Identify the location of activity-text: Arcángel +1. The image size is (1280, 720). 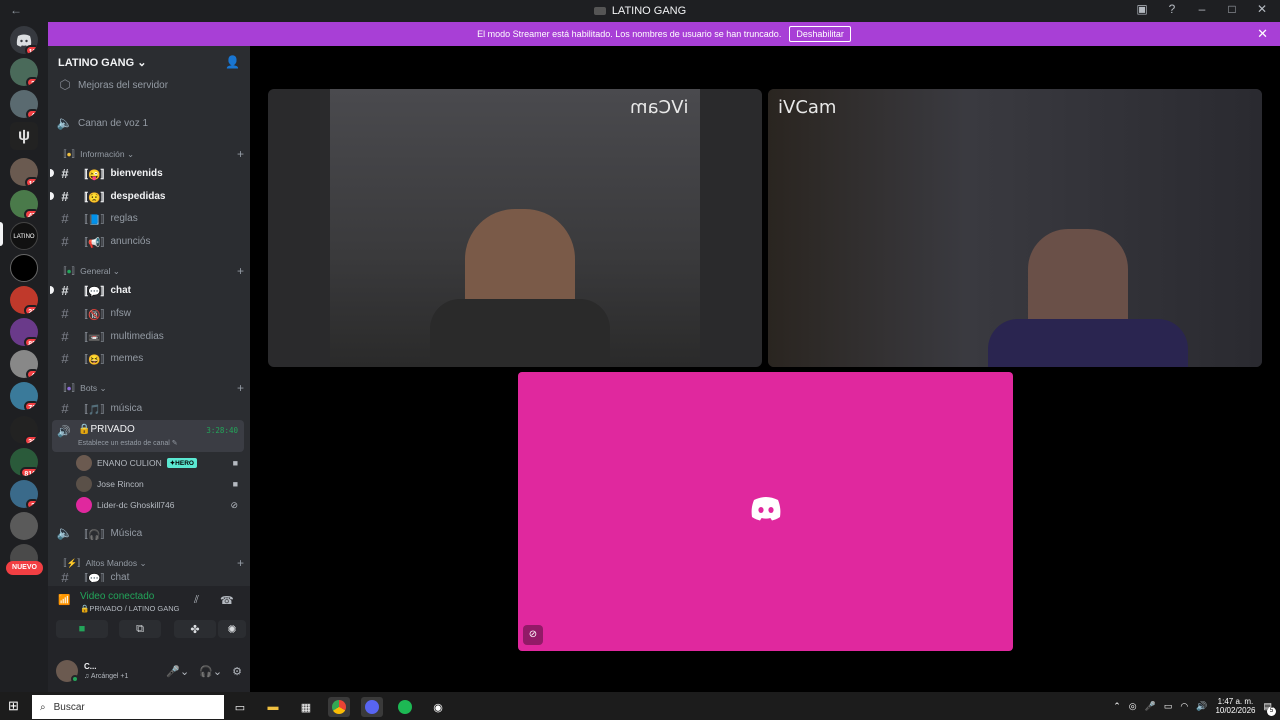
(109, 676).